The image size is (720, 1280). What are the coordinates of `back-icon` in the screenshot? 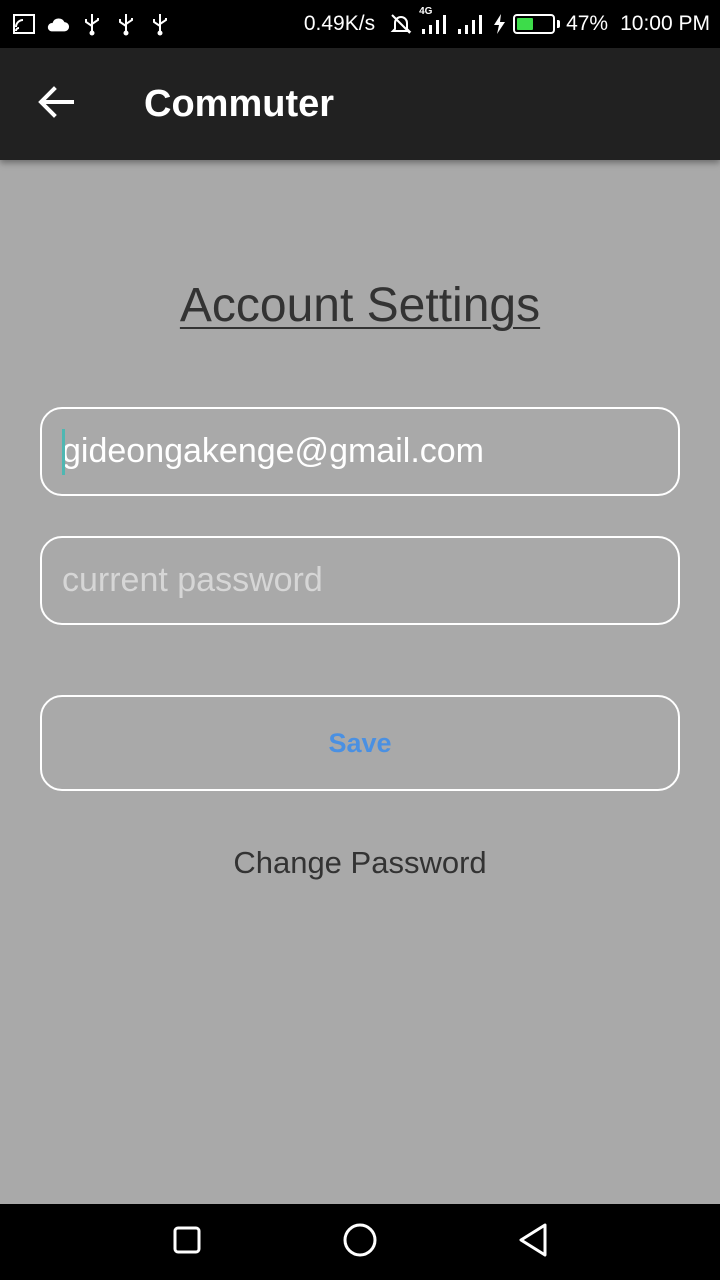 It's located at (533, 1242).